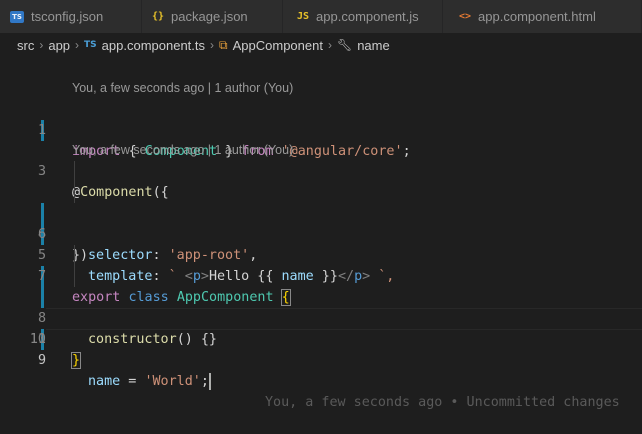 The height and width of the screenshot is (434, 642). What do you see at coordinates (373, 45) in the screenshot?
I see `breadcrumb-property: name` at bounding box center [373, 45].